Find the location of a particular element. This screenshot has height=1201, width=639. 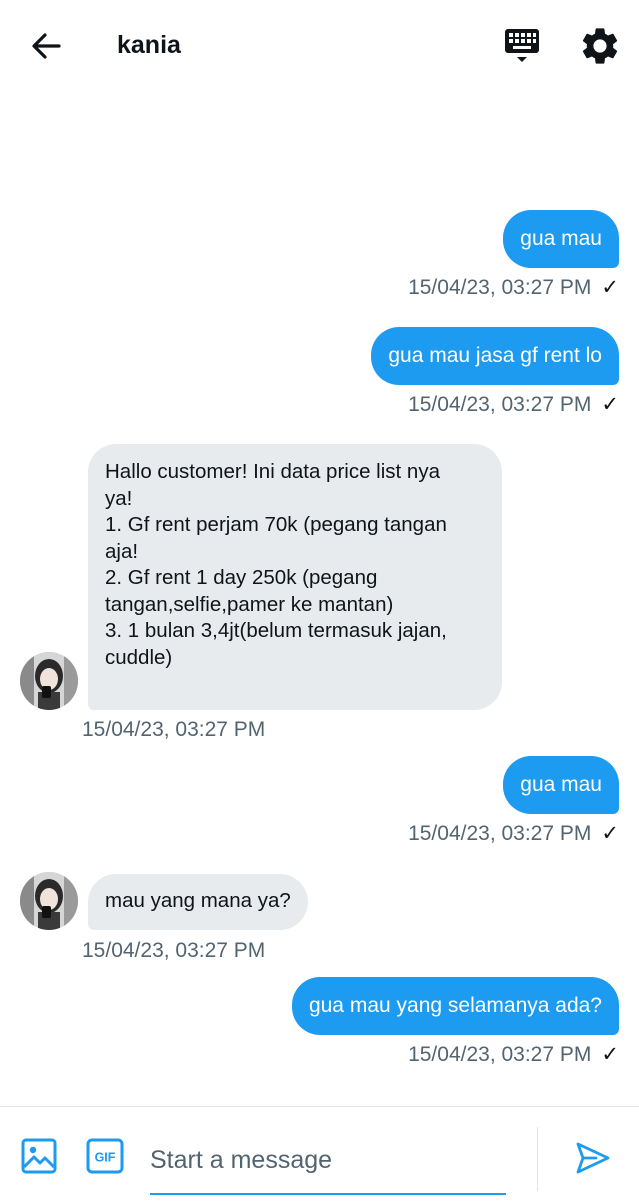

message-text: mau yang mana ya? is located at coordinates (198, 900).